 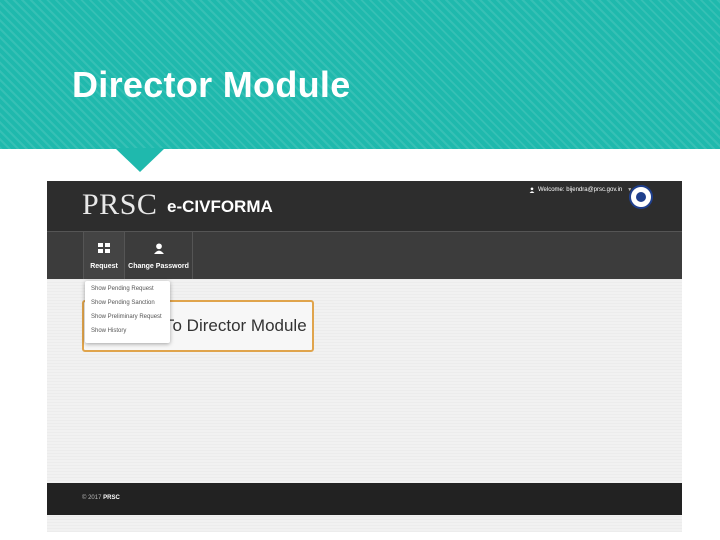 I want to click on menu-item-pending-sanction: Show Pending Sanction, so click(x=123, y=303).